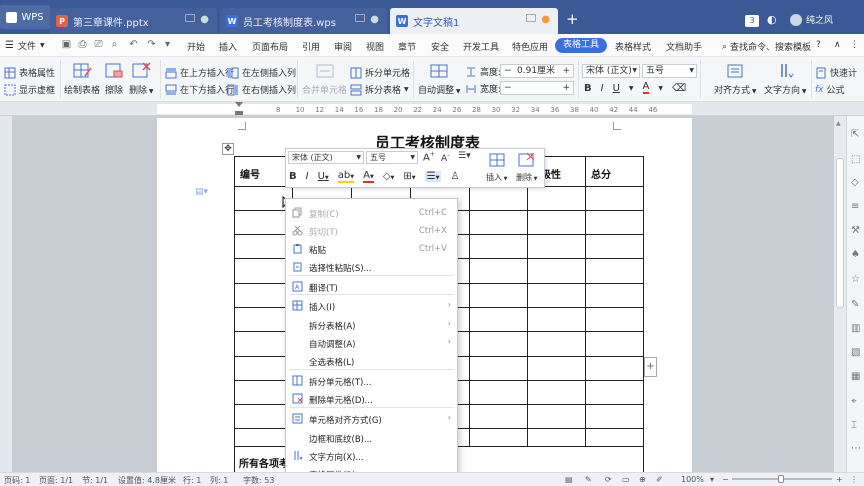  I want to click on context-menu-item: 全选表格(L), so click(371, 361).